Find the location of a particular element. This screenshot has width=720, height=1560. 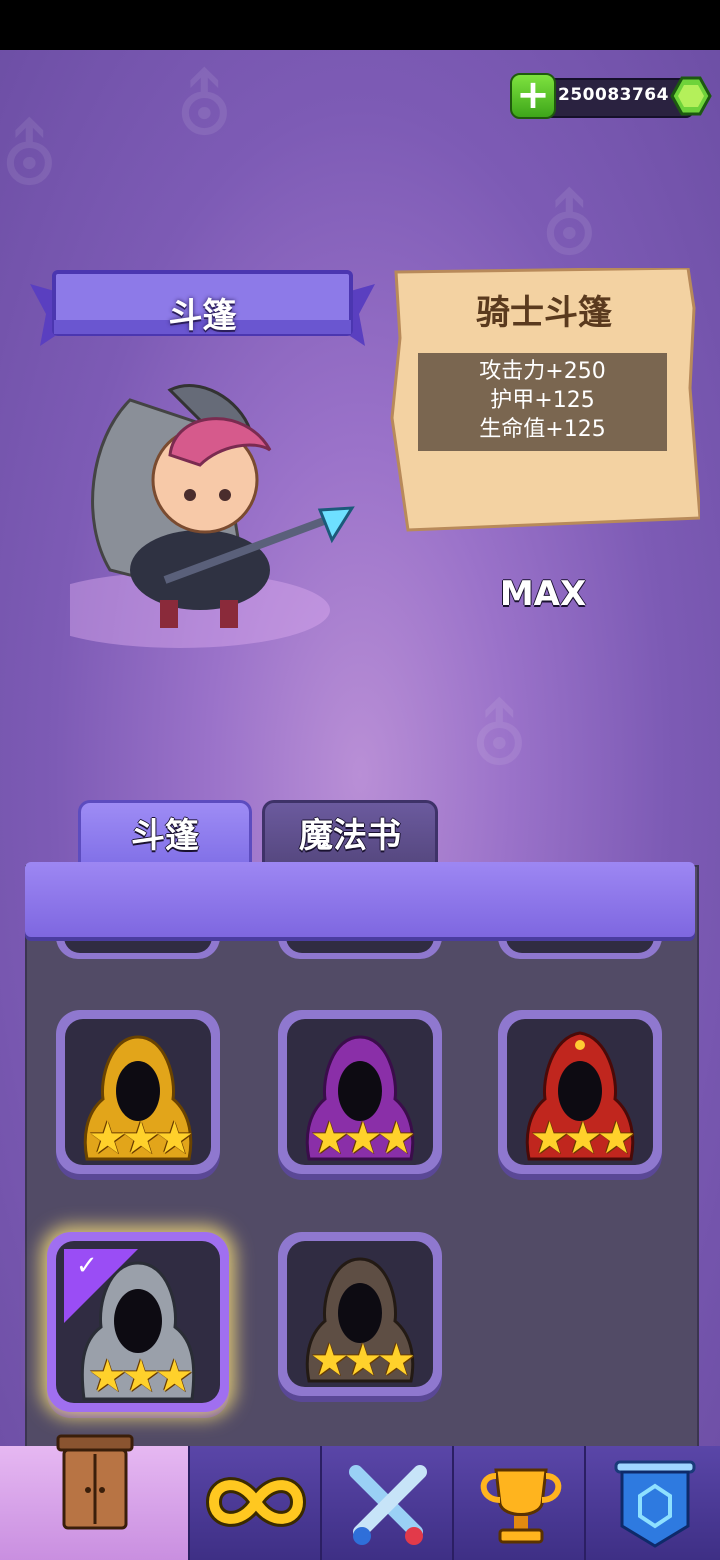

hero-character is located at coordinates (212, 516).